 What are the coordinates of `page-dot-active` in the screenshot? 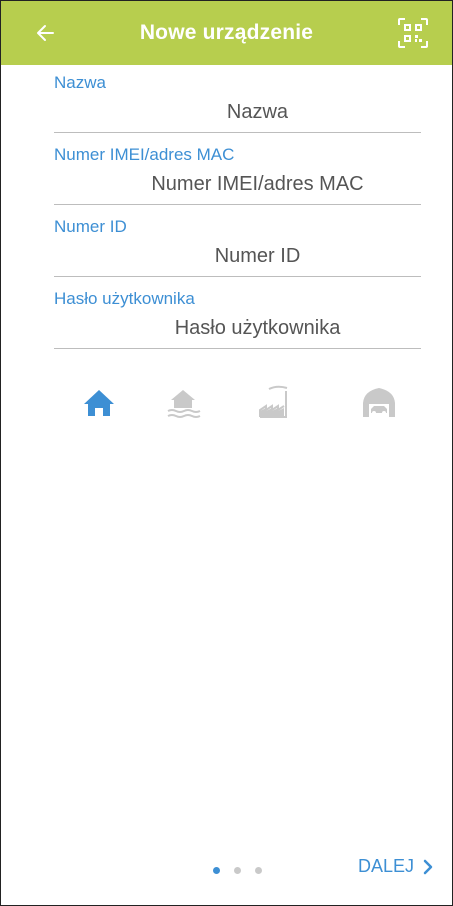 It's located at (216, 870).